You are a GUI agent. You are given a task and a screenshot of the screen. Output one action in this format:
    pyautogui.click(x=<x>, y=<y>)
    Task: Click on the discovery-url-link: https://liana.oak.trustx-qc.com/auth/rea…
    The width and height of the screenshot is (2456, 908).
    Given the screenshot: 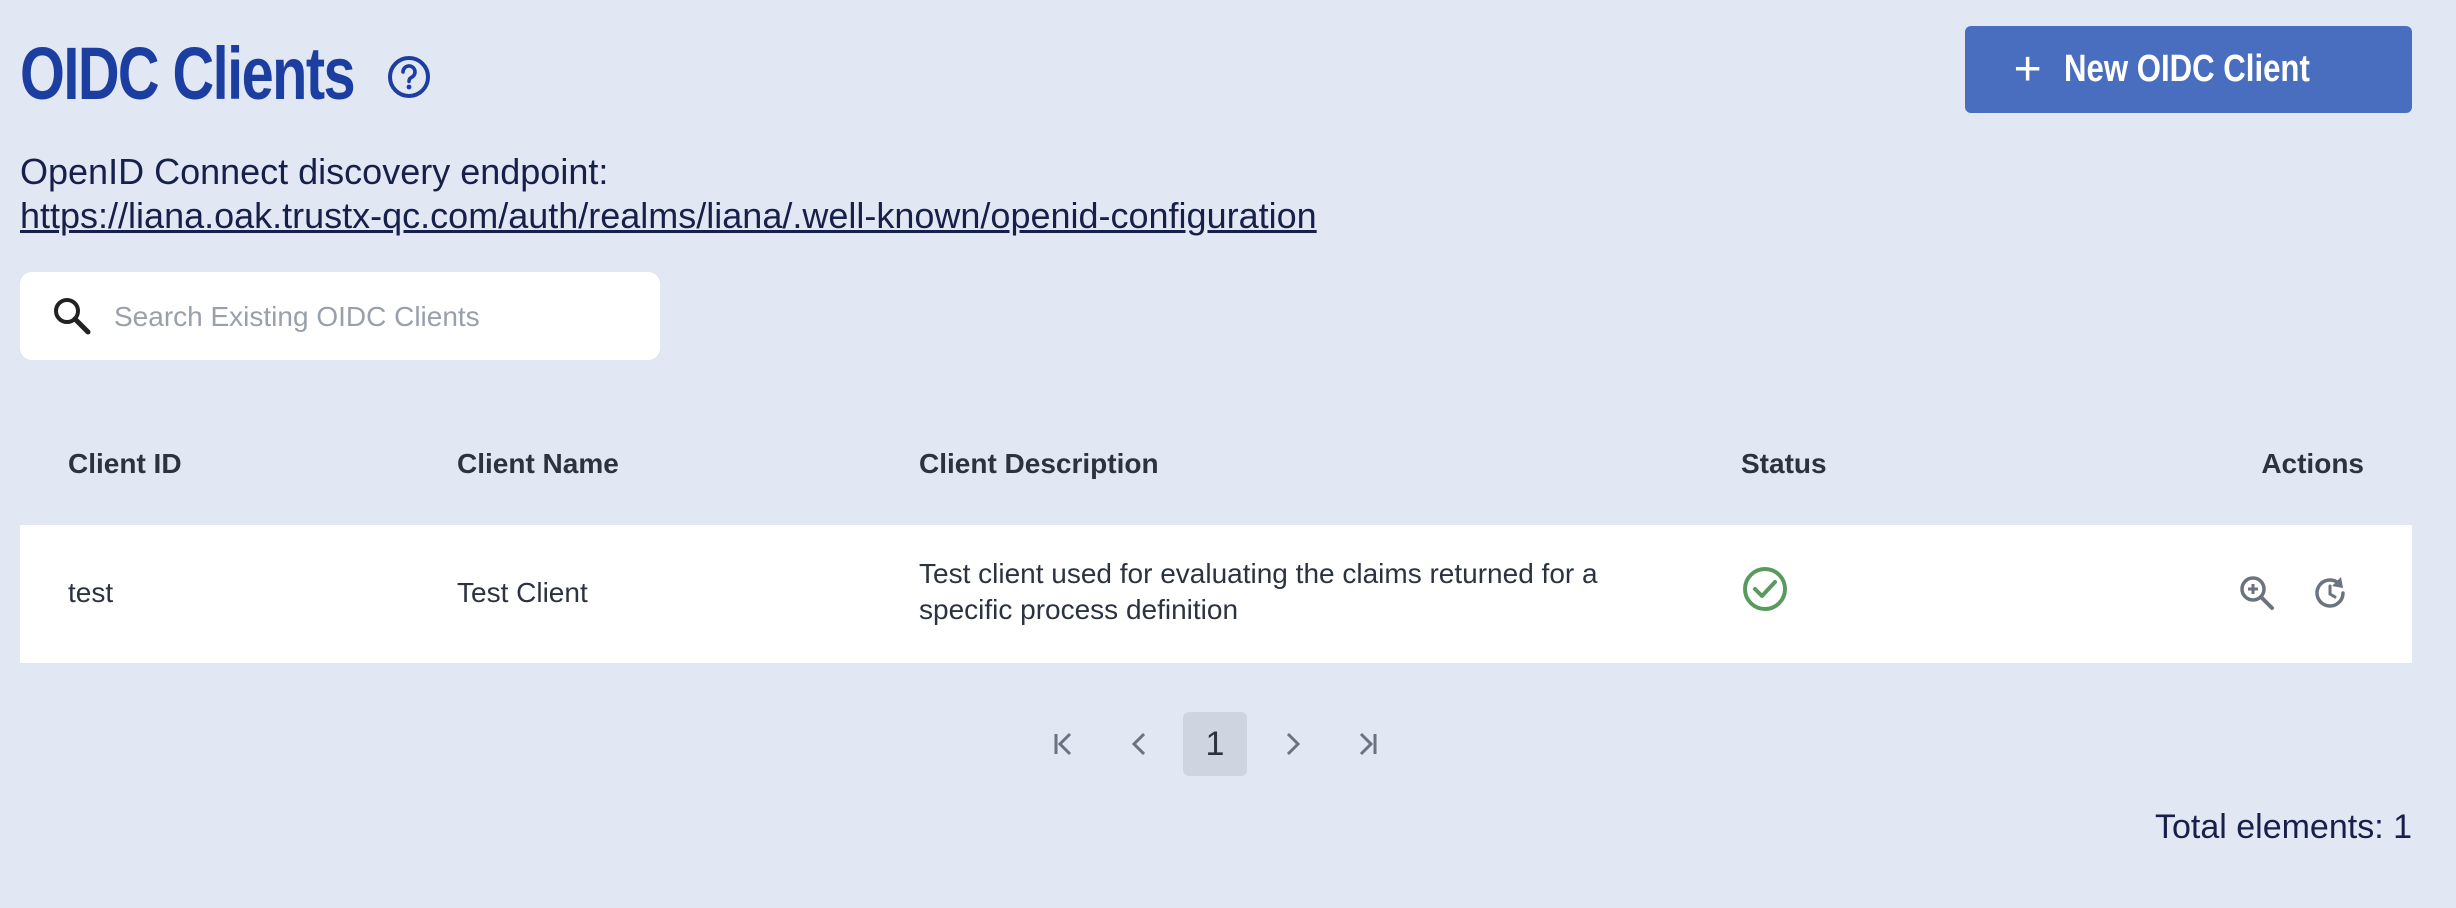 What is the action you would take?
    pyautogui.click(x=668, y=215)
    